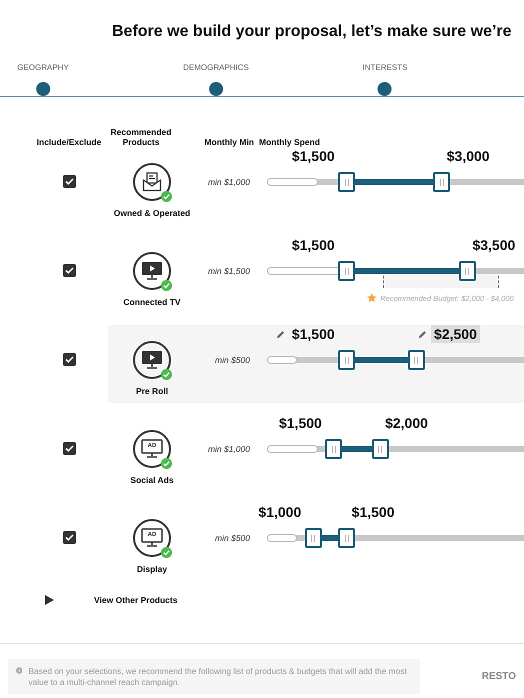  I want to click on column-header: Recommended Products, so click(141, 137).